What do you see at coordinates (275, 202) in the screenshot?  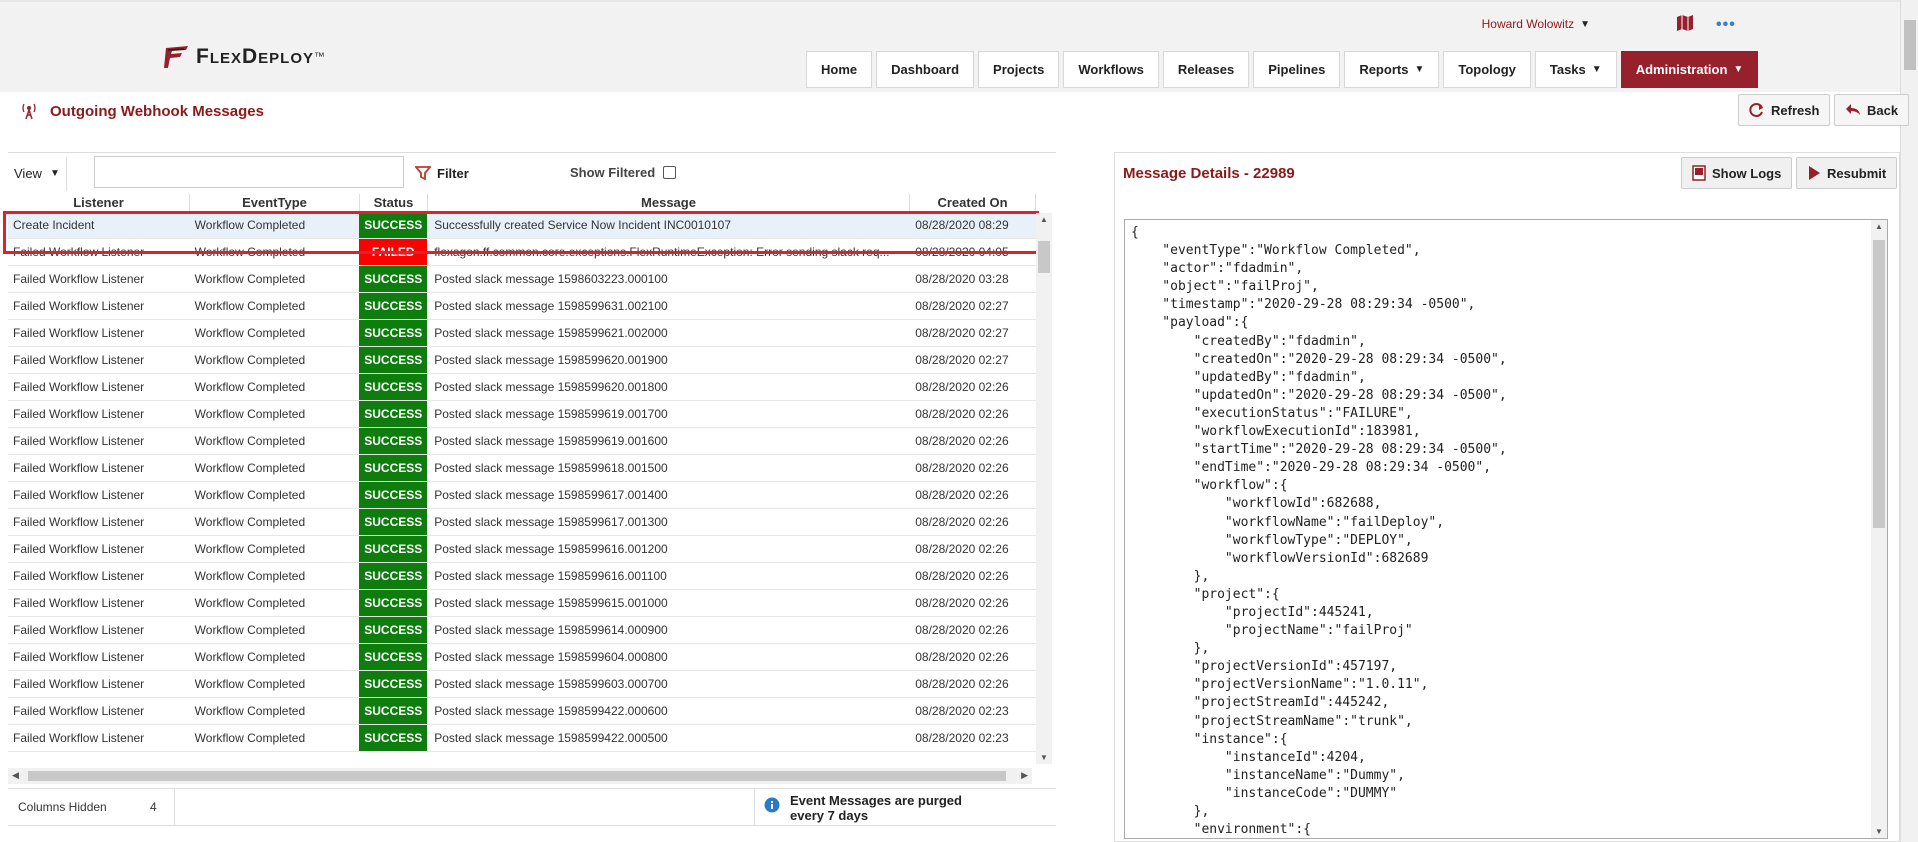 I see `column-header-eventtype: EventType` at bounding box center [275, 202].